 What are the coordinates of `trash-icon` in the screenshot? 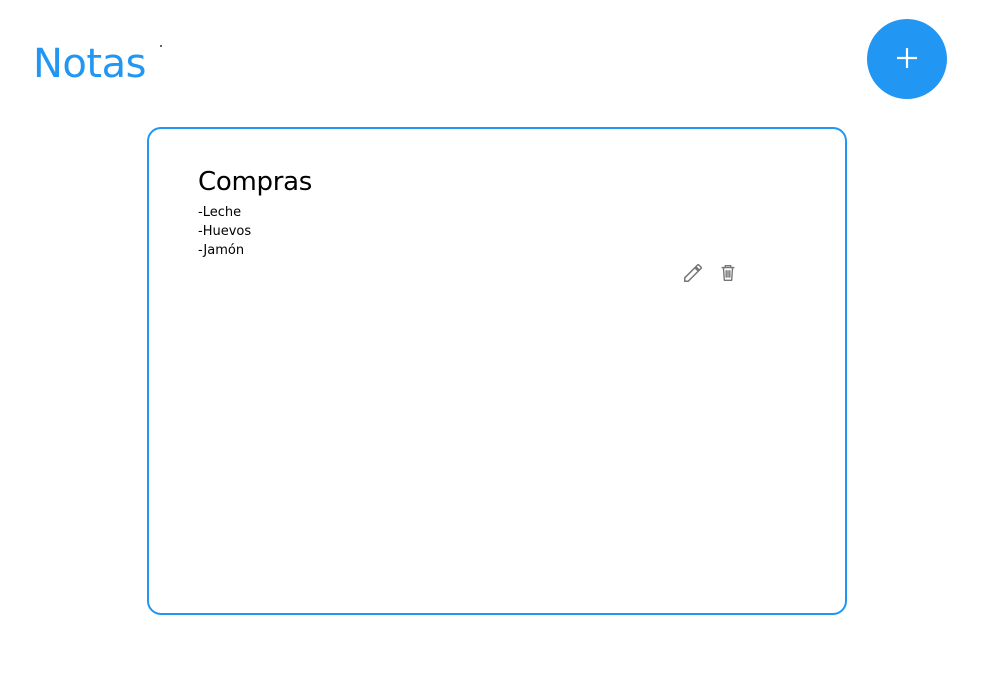 It's located at (728, 274).